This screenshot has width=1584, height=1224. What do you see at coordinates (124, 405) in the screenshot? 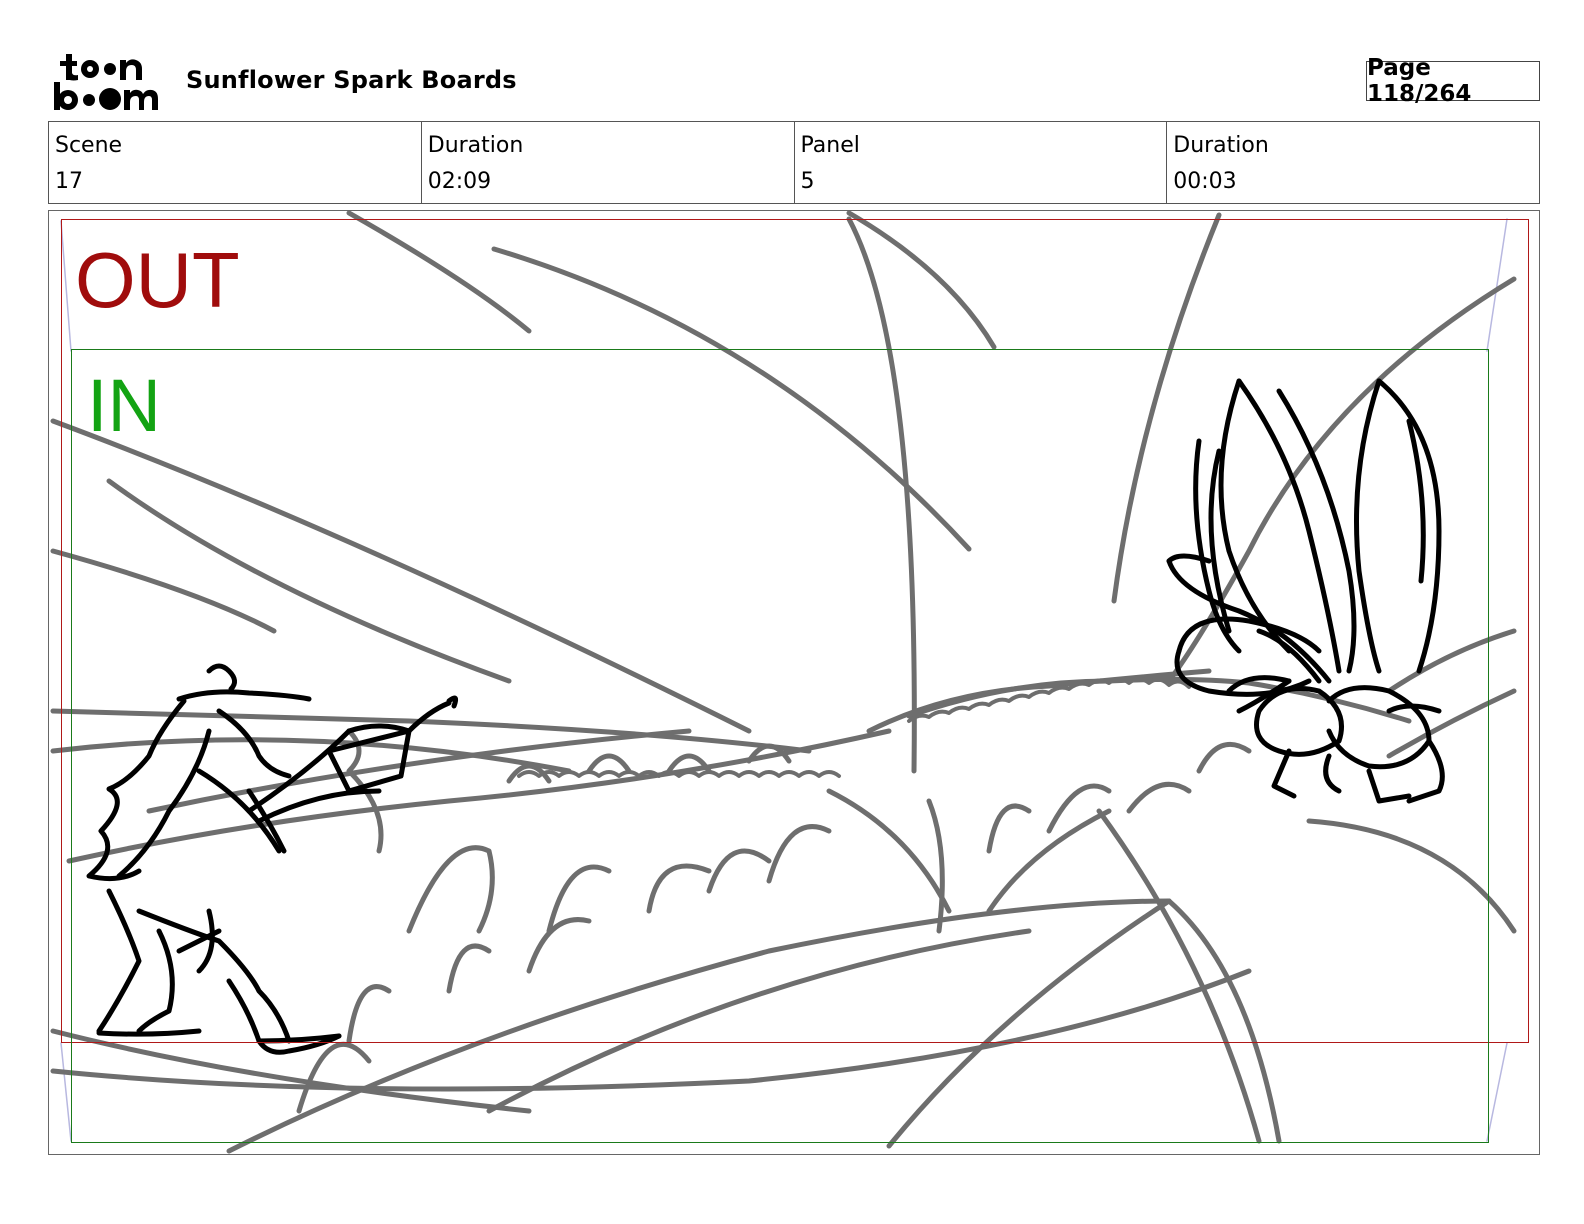
I see `in-frame-label: IN` at bounding box center [124, 405].